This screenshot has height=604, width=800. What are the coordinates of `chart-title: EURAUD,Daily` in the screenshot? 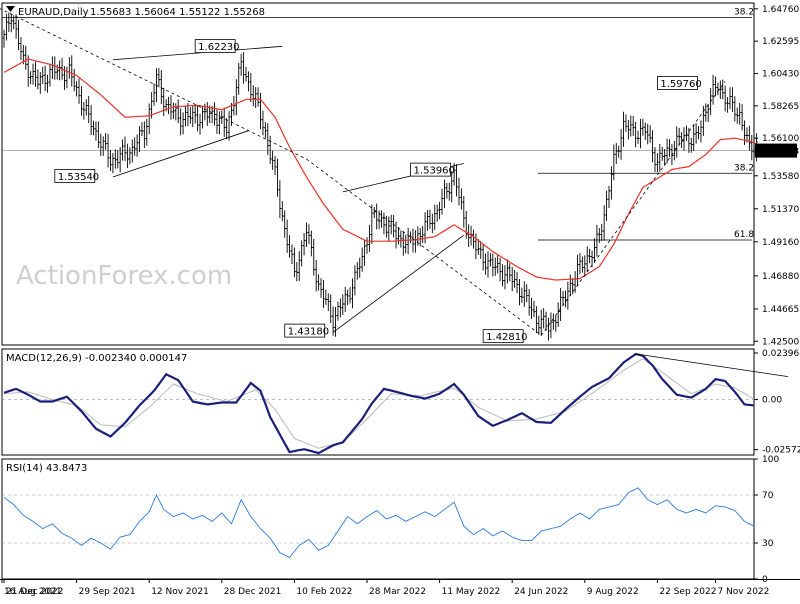 It's located at (53, 12).